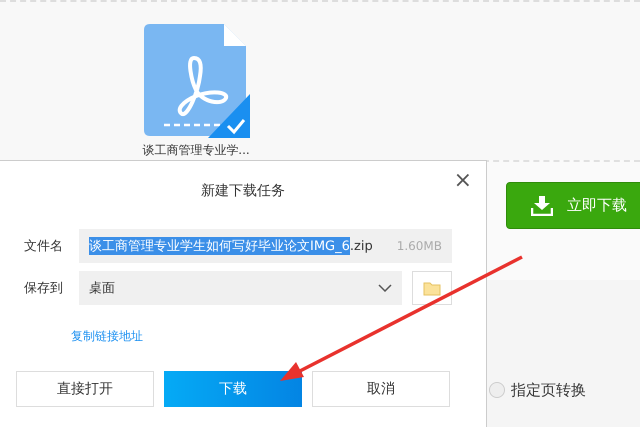 The width and height of the screenshot is (640, 427). What do you see at coordinates (419, 246) in the screenshot?
I see `file-size: 1.60MB` at bounding box center [419, 246].